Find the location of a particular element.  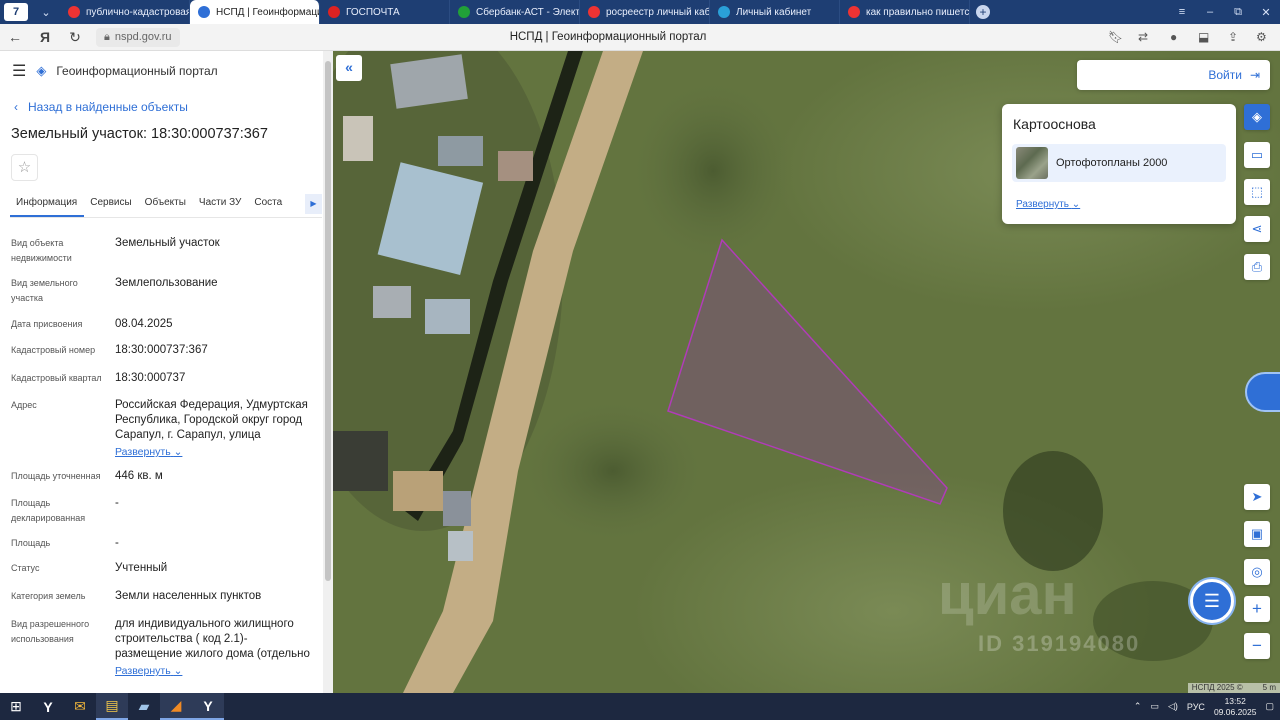

feedback-button is located at coordinates (1262, 392).